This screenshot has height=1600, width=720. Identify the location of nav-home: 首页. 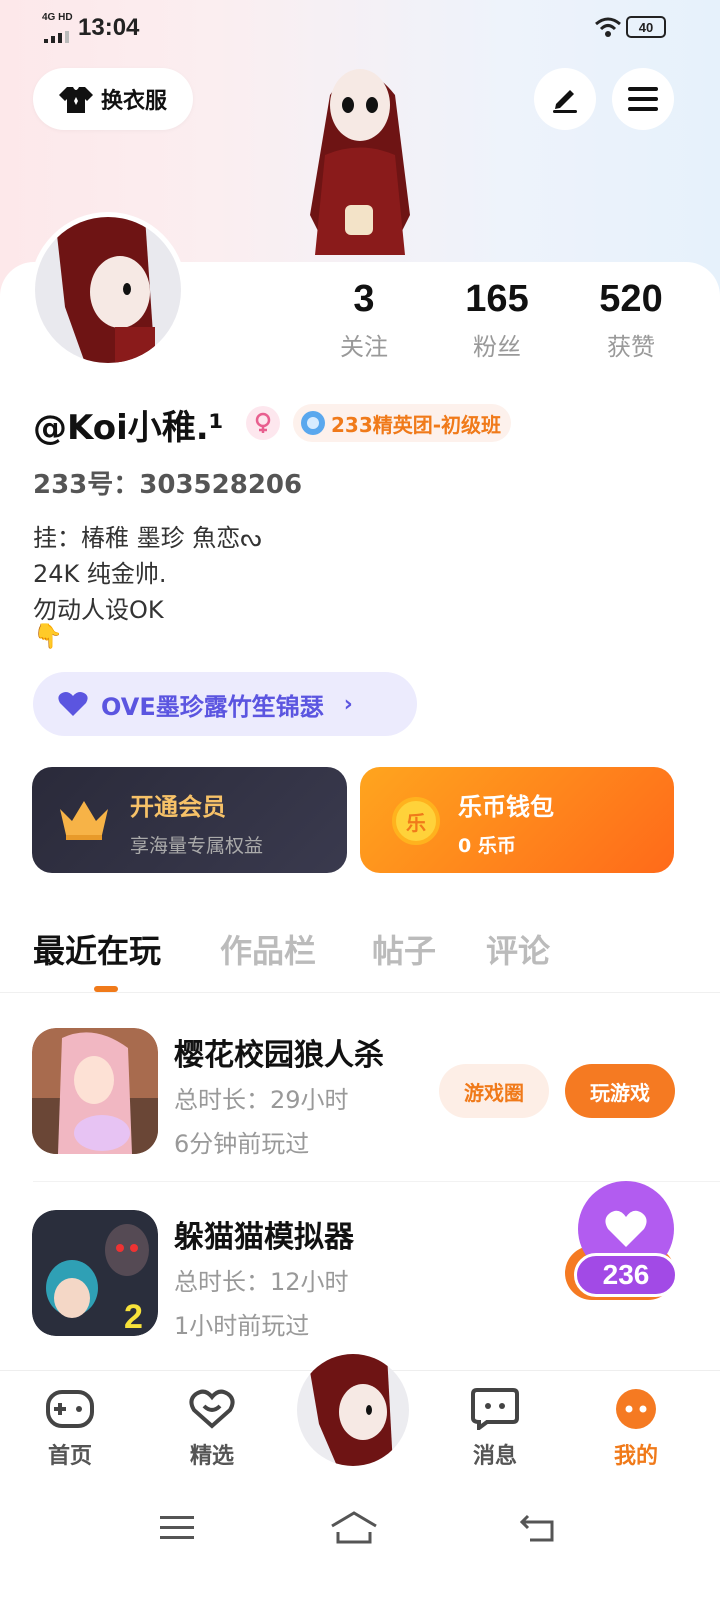
(70, 1429).